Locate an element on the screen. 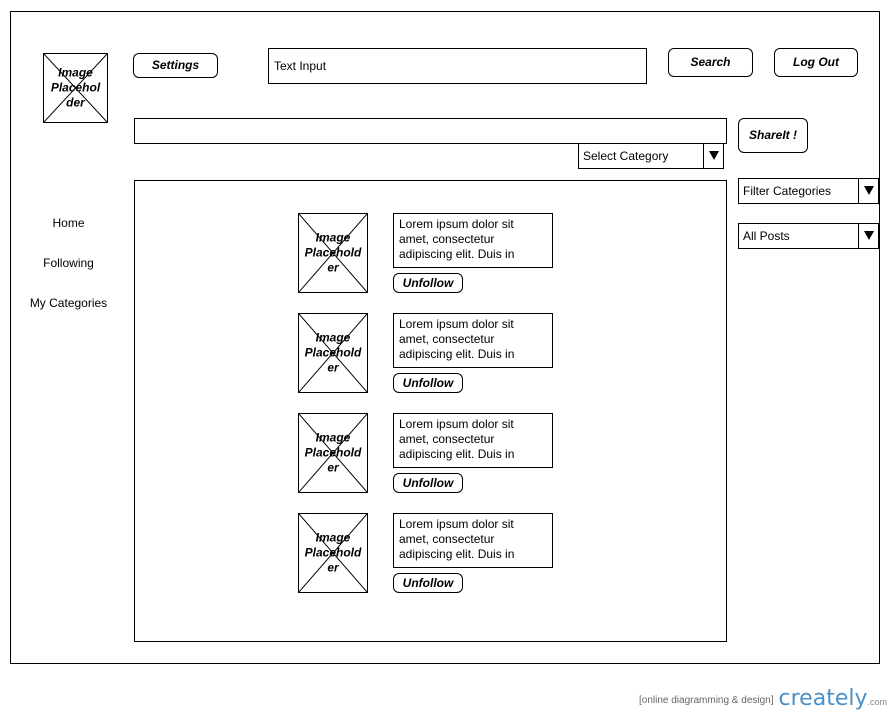 This screenshot has height=715, width=891. all-posts-dropdown: All Posts is located at coordinates (808, 236).